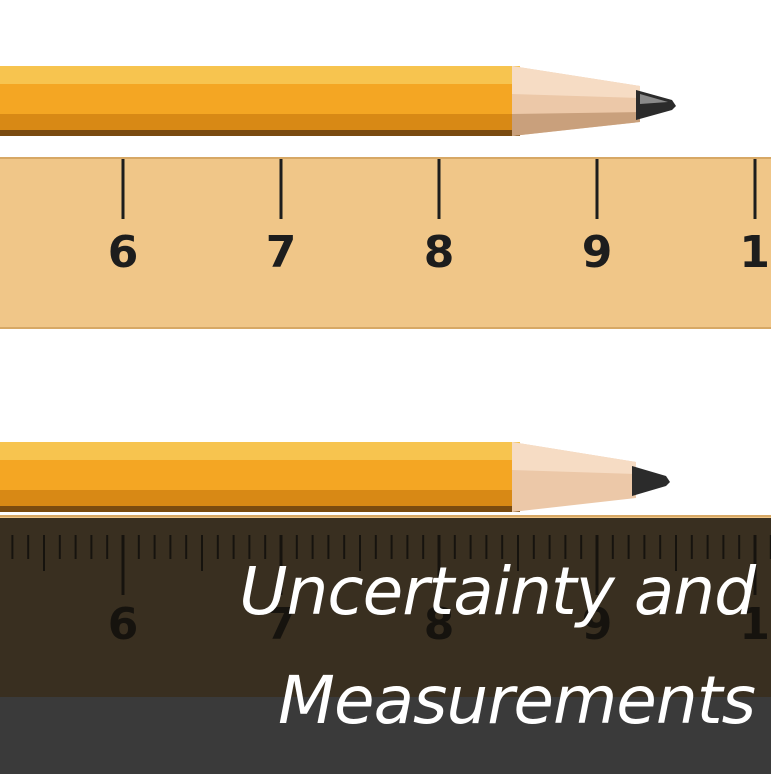 Image resolution: width=771 pixels, height=774 pixels. What do you see at coordinates (281, 252) in the screenshot?
I see `ruler-top-label-7: 7` at bounding box center [281, 252].